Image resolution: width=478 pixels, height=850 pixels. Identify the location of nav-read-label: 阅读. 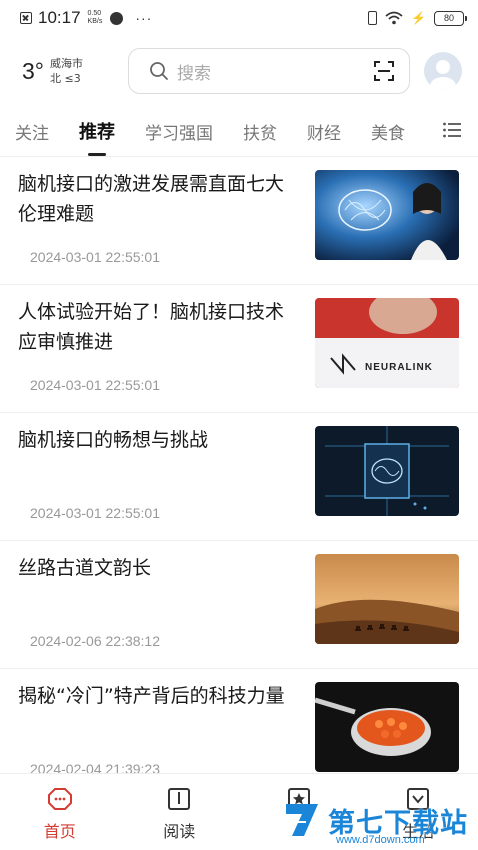
(179, 831).